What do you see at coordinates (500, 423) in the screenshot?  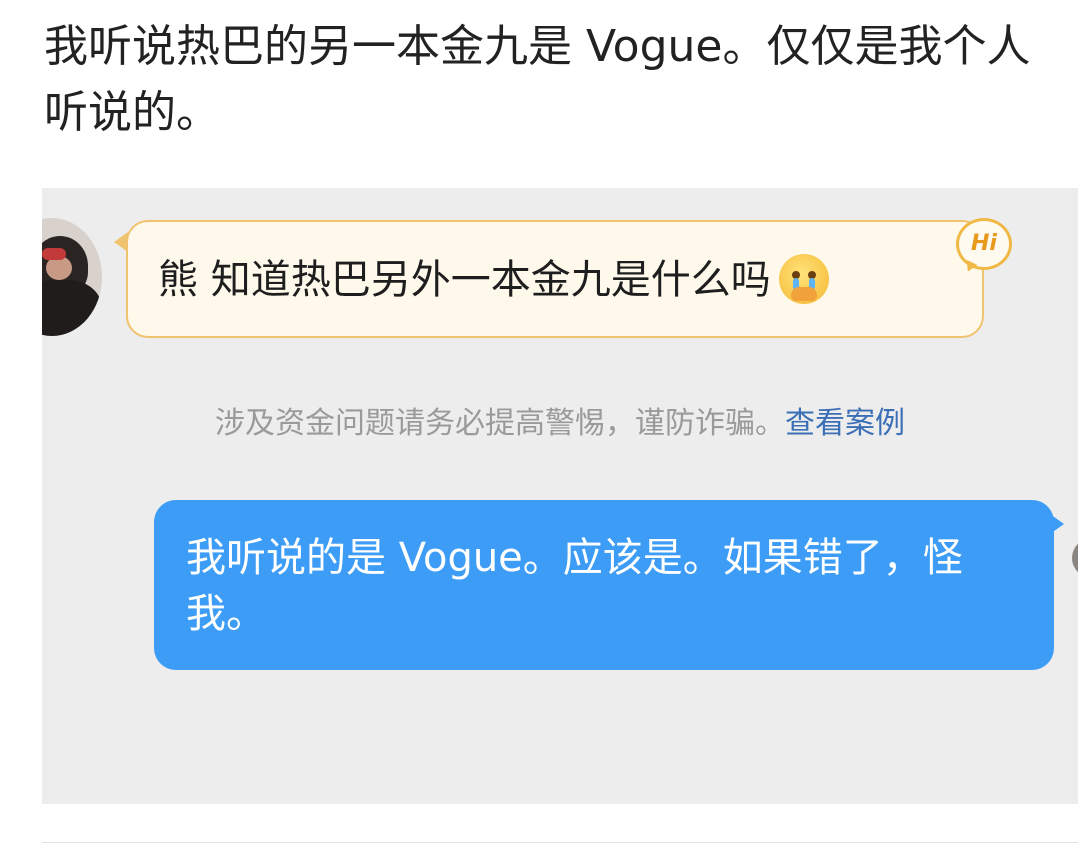 I see `fraud-warning-text: 涉及资金问题请务必提高警惕，谨防诈骗。` at bounding box center [500, 423].